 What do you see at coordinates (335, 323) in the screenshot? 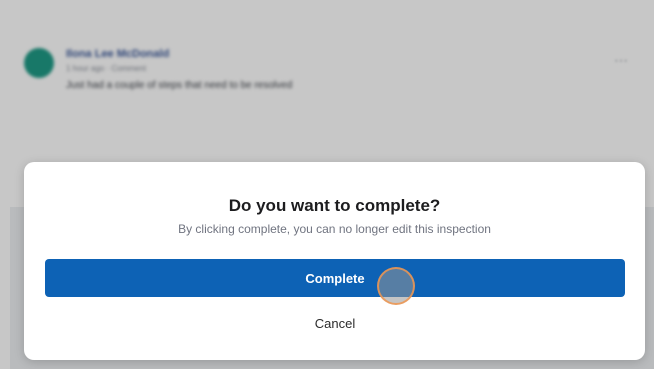
I see `cancel-button: Cancel` at bounding box center [335, 323].